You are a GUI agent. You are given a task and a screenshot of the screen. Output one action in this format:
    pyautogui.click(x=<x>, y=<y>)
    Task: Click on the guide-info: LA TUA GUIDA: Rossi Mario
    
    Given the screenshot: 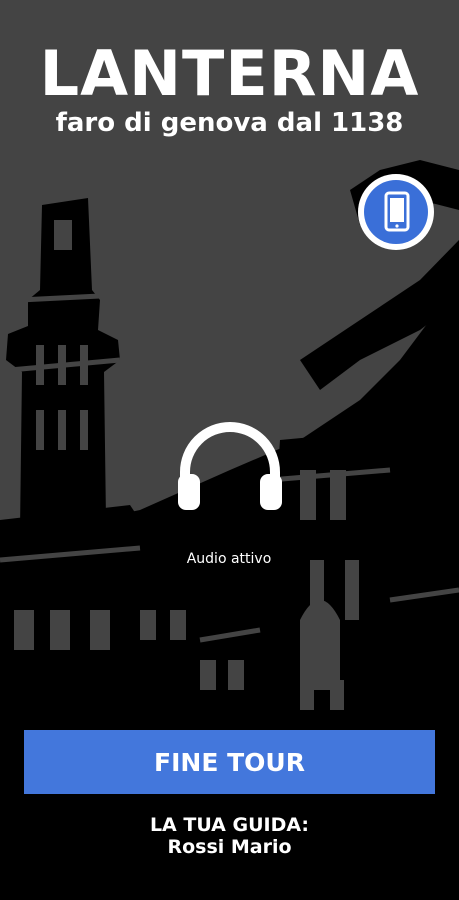 What is the action you would take?
    pyautogui.click(x=229, y=836)
    